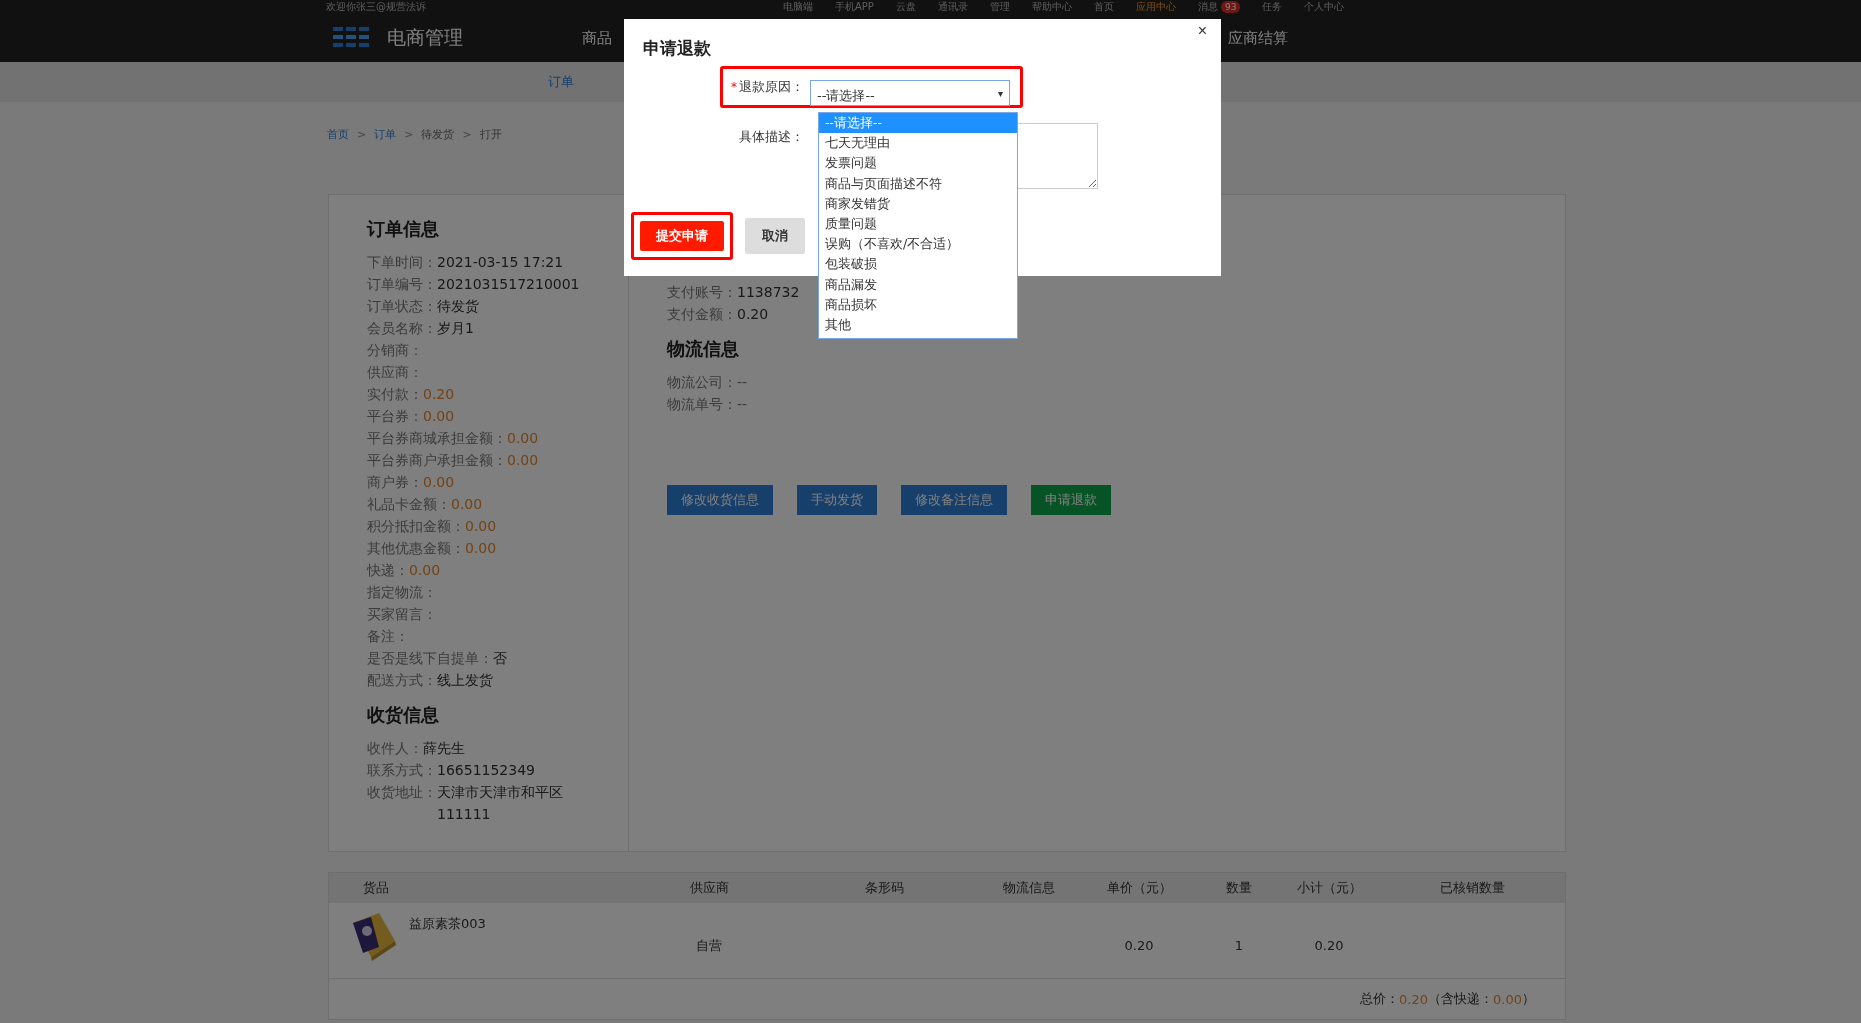 Image resolution: width=1861 pixels, height=1023 pixels. Describe the element at coordinates (952, 7) in the screenshot. I see `top-link: 通讯录` at that location.